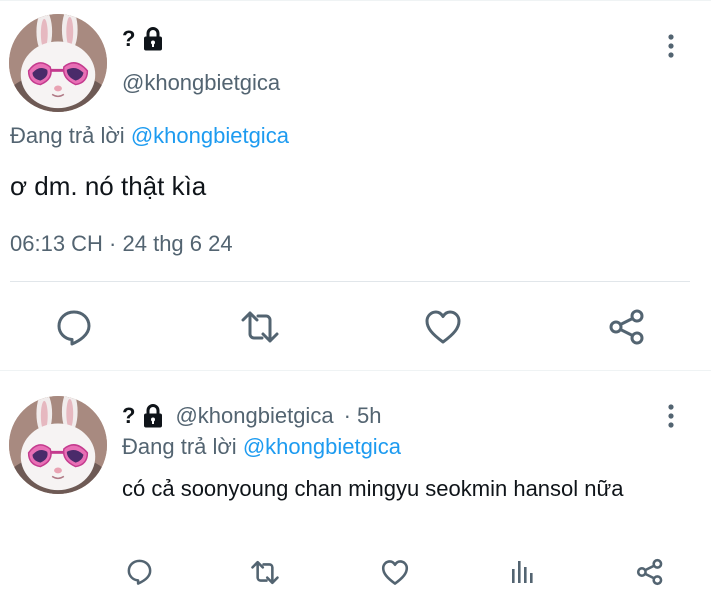 The height and width of the screenshot is (600, 711). What do you see at coordinates (350, 281) in the screenshot?
I see `divider` at bounding box center [350, 281].